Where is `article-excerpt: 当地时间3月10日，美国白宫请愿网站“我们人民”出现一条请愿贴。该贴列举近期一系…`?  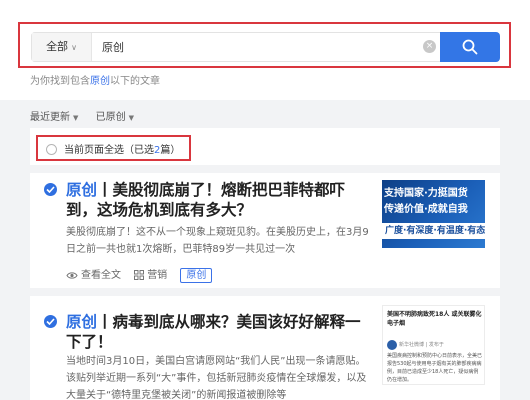 article-excerpt: 当地时间3月10日，美国白宫请愿网站“我们人民”出现一条请愿贴。该贴列举近期一系… is located at coordinates (216, 378).